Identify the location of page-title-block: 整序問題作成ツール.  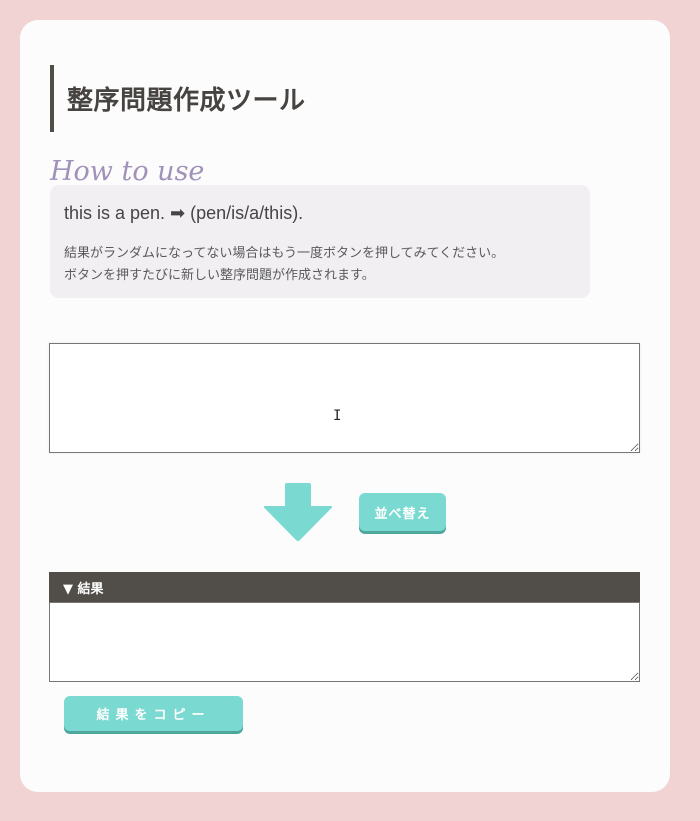
(178, 98).